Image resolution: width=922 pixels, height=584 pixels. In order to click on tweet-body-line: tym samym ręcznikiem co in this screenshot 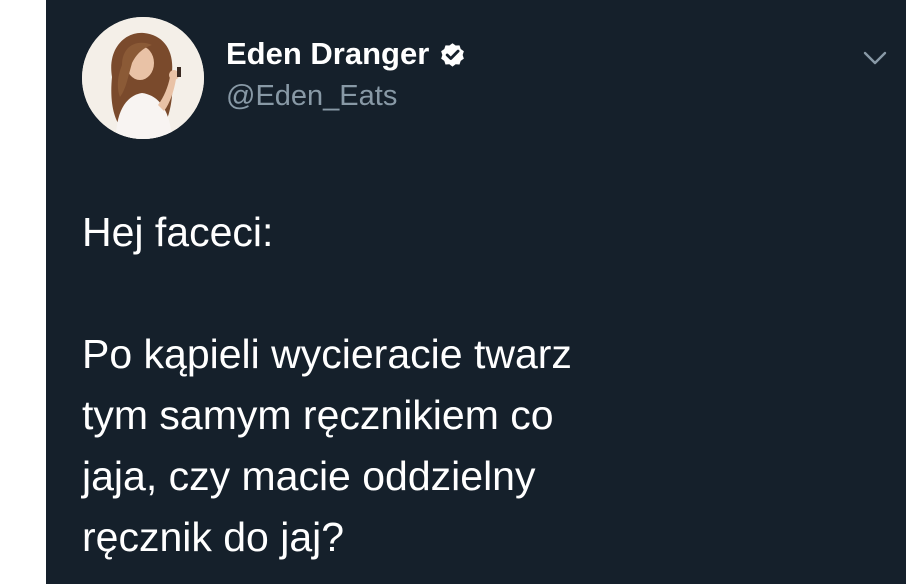, I will do `click(318, 415)`.